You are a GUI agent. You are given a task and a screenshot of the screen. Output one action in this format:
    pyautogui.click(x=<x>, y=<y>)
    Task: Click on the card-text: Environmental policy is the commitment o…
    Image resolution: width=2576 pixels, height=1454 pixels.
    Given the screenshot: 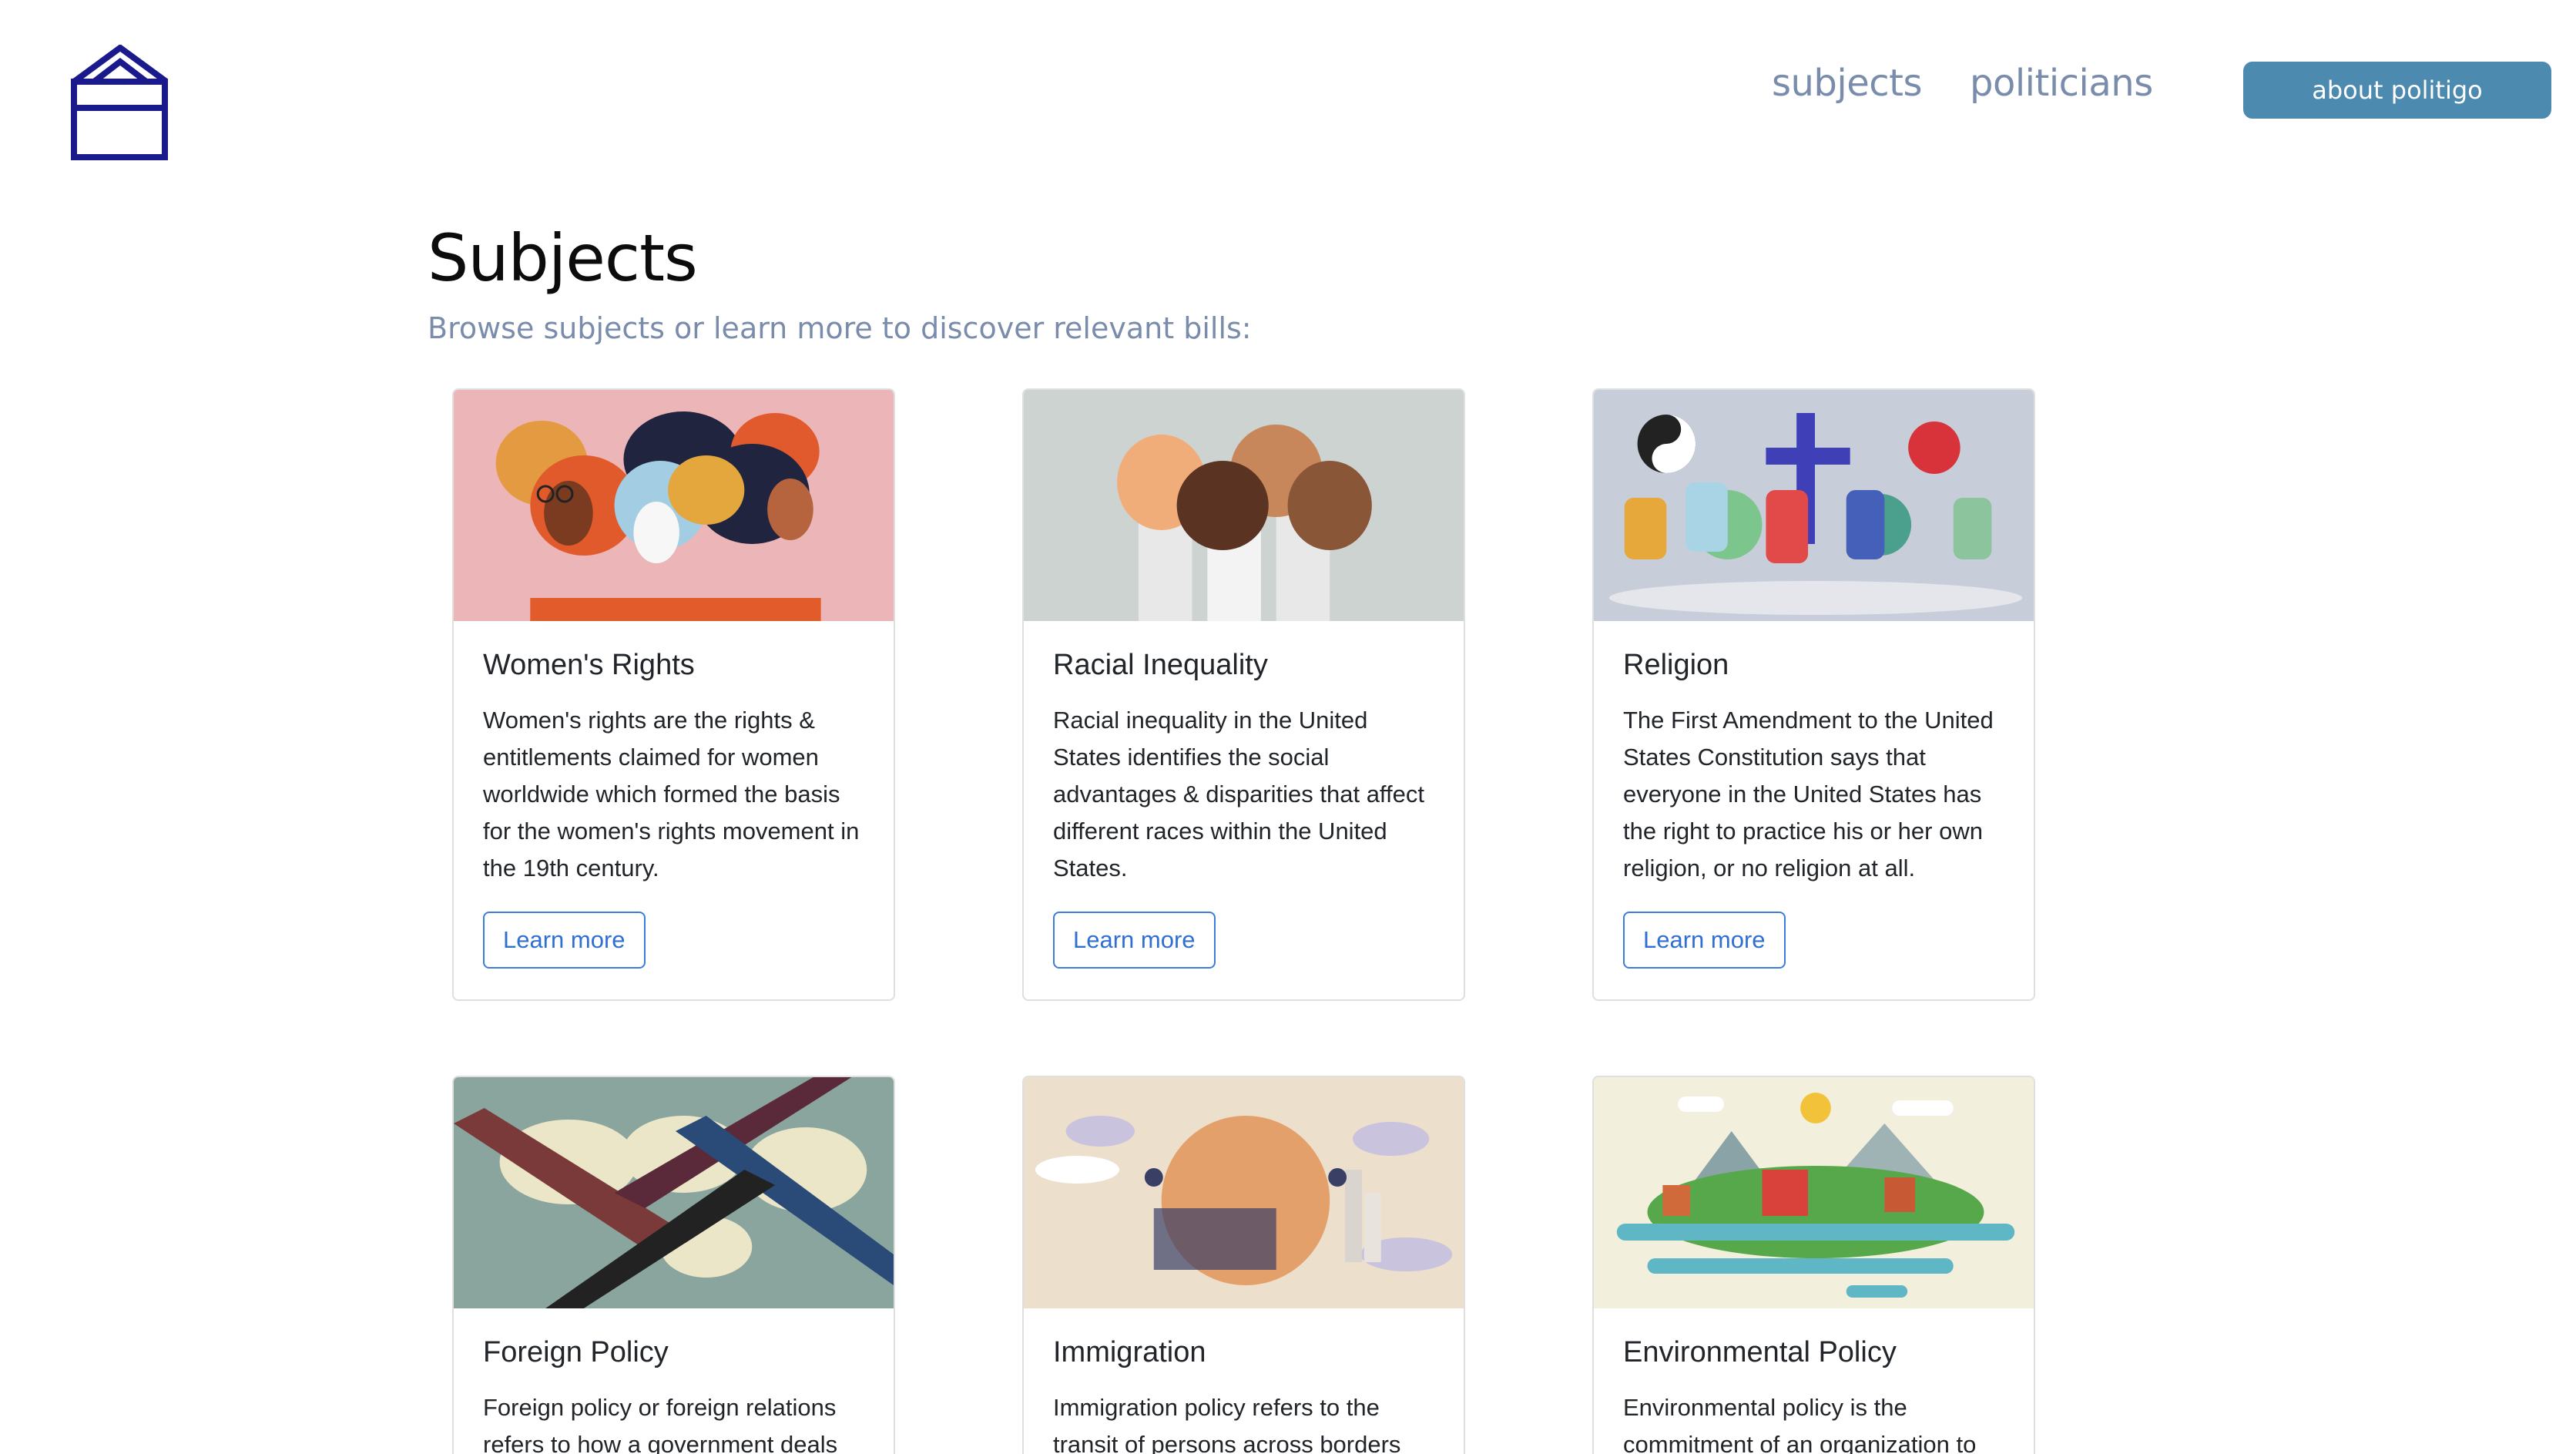 What is the action you would take?
    pyautogui.click(x=1800, y=1424)
    